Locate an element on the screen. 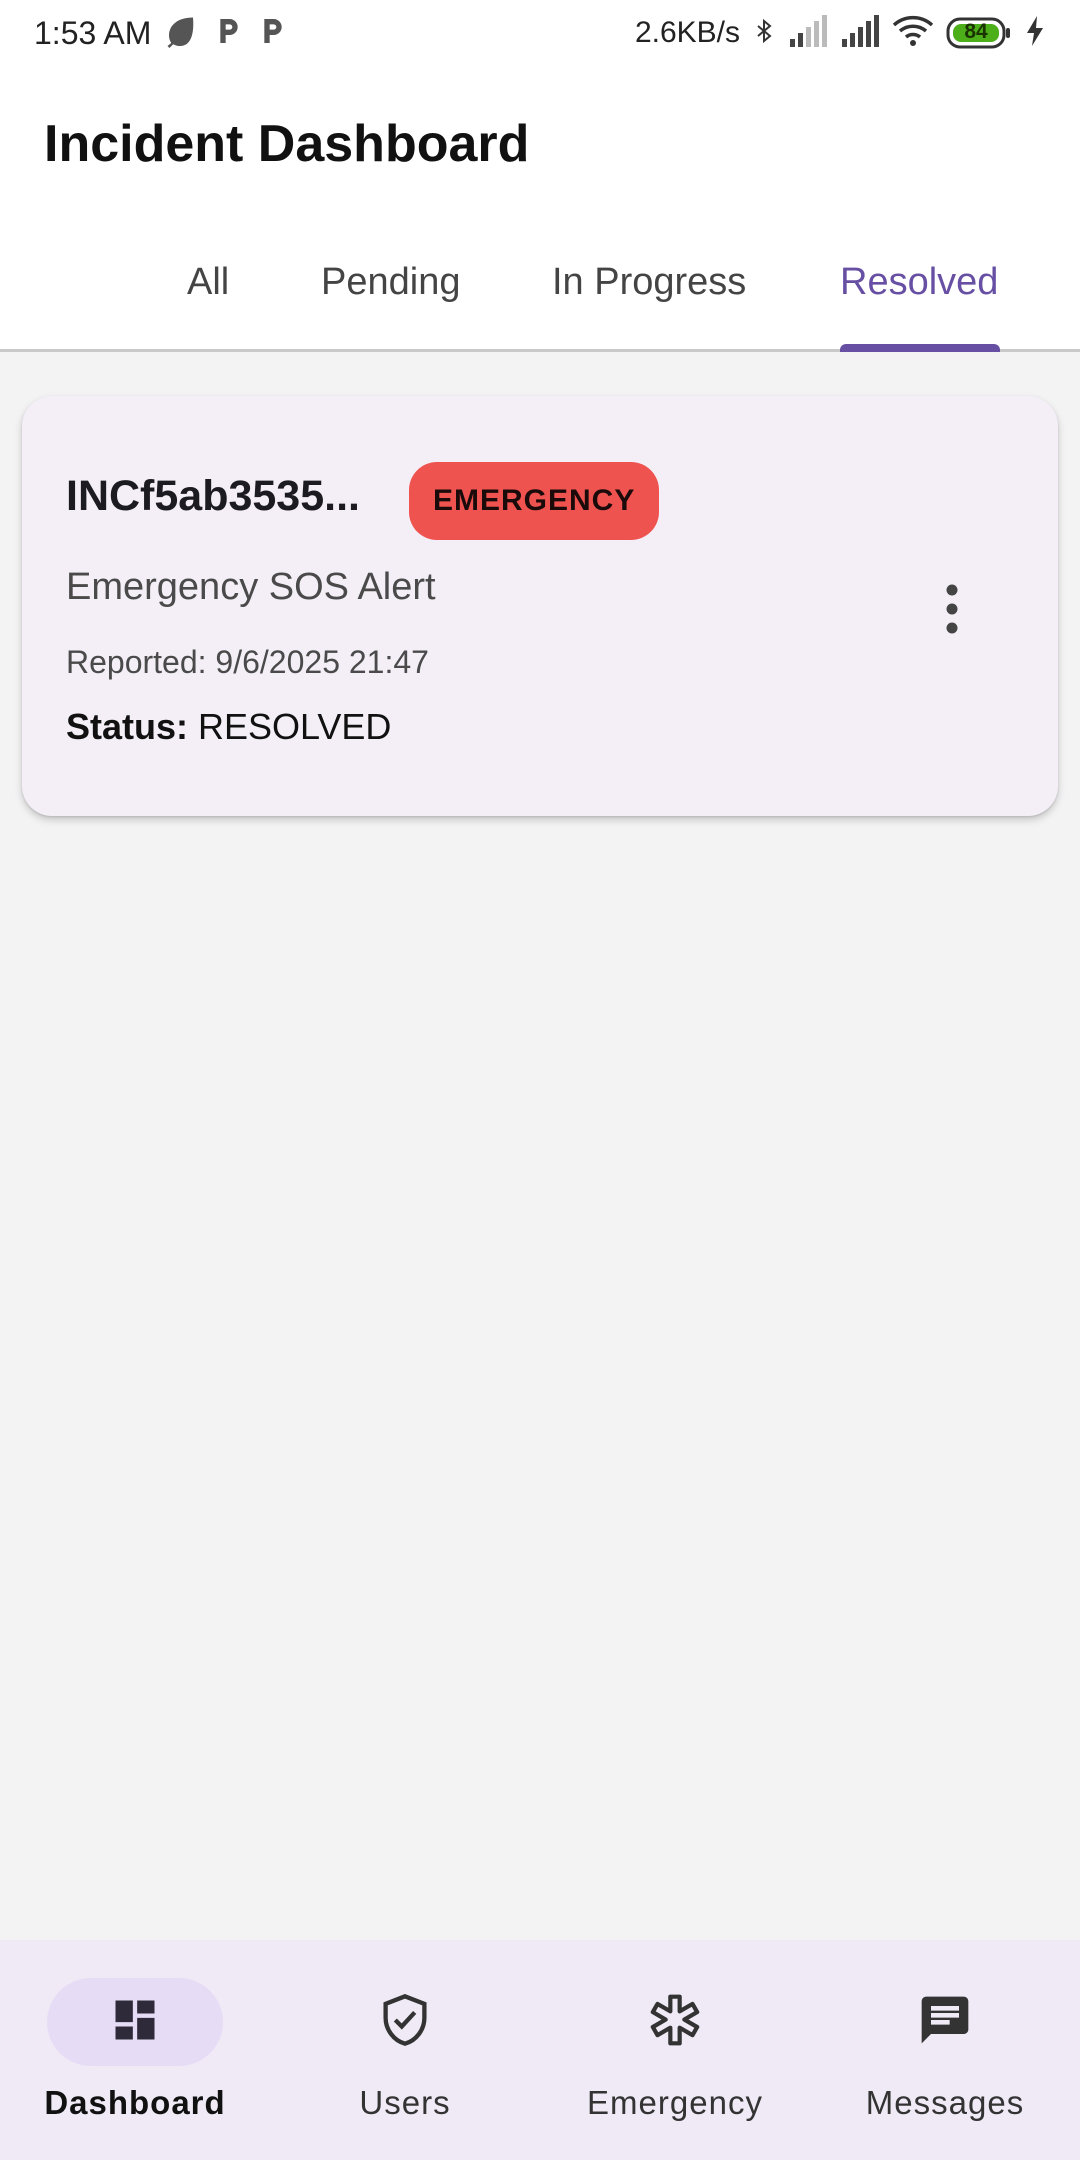 This screenshot has width=1080, height=2160. nav-emergency: Emergency is located at coordinates (675, 2050).